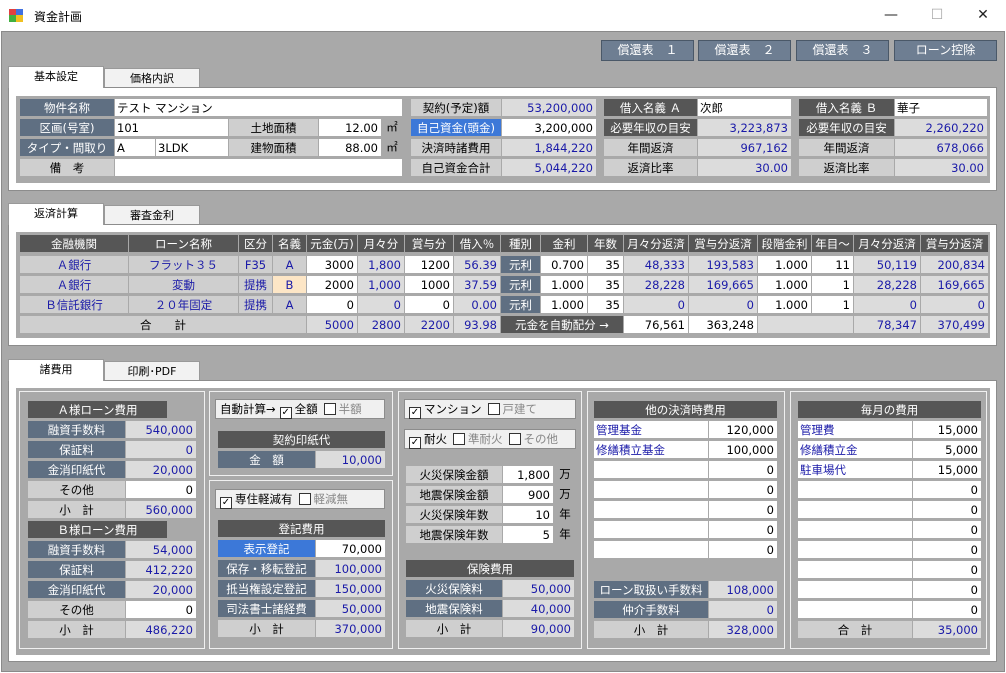  Describe the element at coordinates (289, 264) in the screenshot. I see `loan-cell-r0-c3: A` at that location.